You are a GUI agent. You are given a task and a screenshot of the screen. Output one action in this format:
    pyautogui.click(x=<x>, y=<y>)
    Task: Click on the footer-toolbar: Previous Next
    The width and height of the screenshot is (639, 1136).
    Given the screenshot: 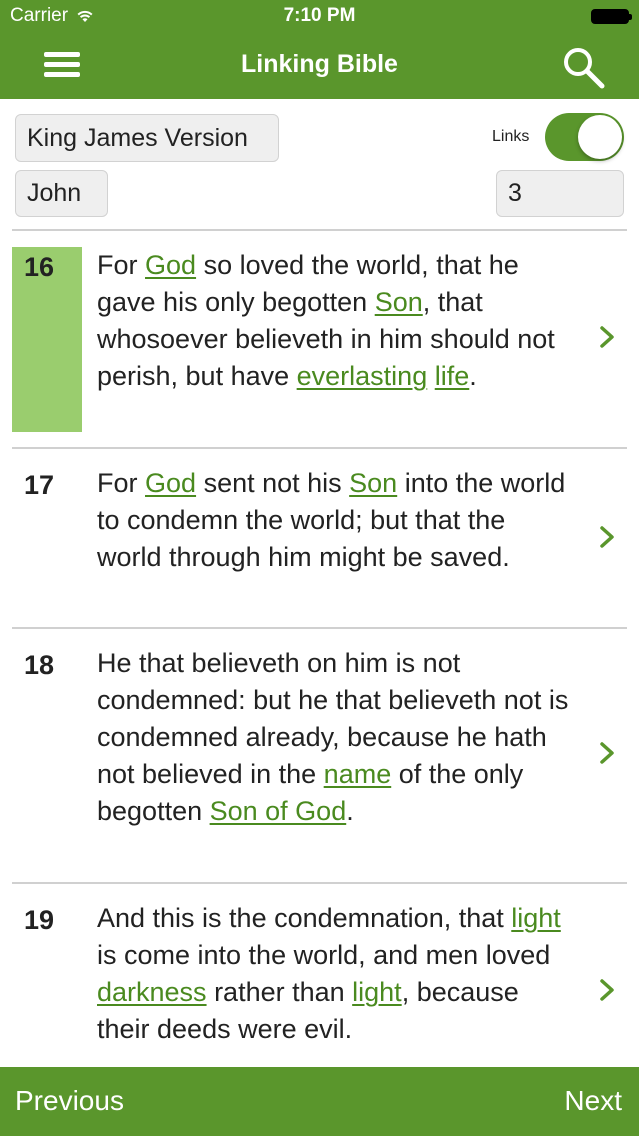 What is the action you would take?
    pyautogui.click(x=319, y=1101)
    